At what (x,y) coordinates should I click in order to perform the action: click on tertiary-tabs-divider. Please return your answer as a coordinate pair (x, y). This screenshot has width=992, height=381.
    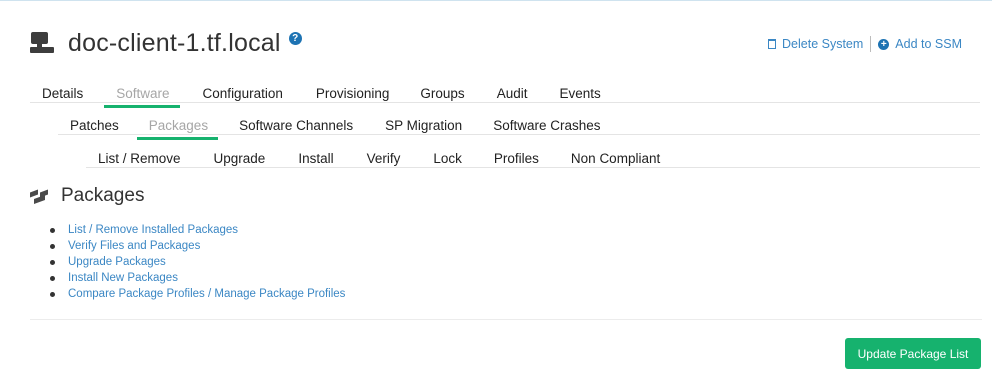
    Looking at the image, I should click on (533, 167).